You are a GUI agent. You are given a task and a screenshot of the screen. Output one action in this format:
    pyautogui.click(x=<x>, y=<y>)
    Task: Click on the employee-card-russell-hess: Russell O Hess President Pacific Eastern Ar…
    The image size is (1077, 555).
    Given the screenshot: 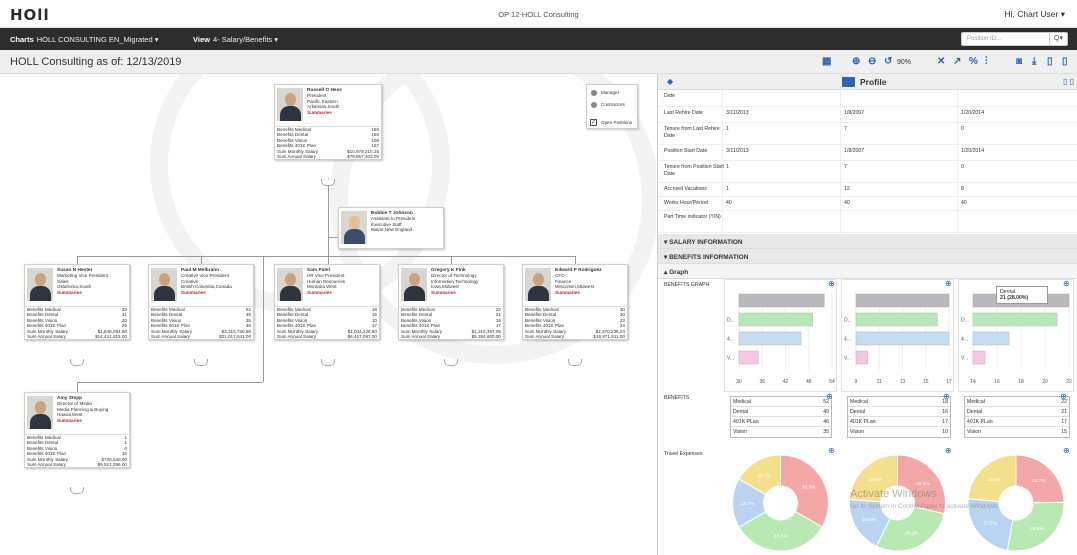 What is the action you would take?
    pyautogui.click(x=328, y=122)
    